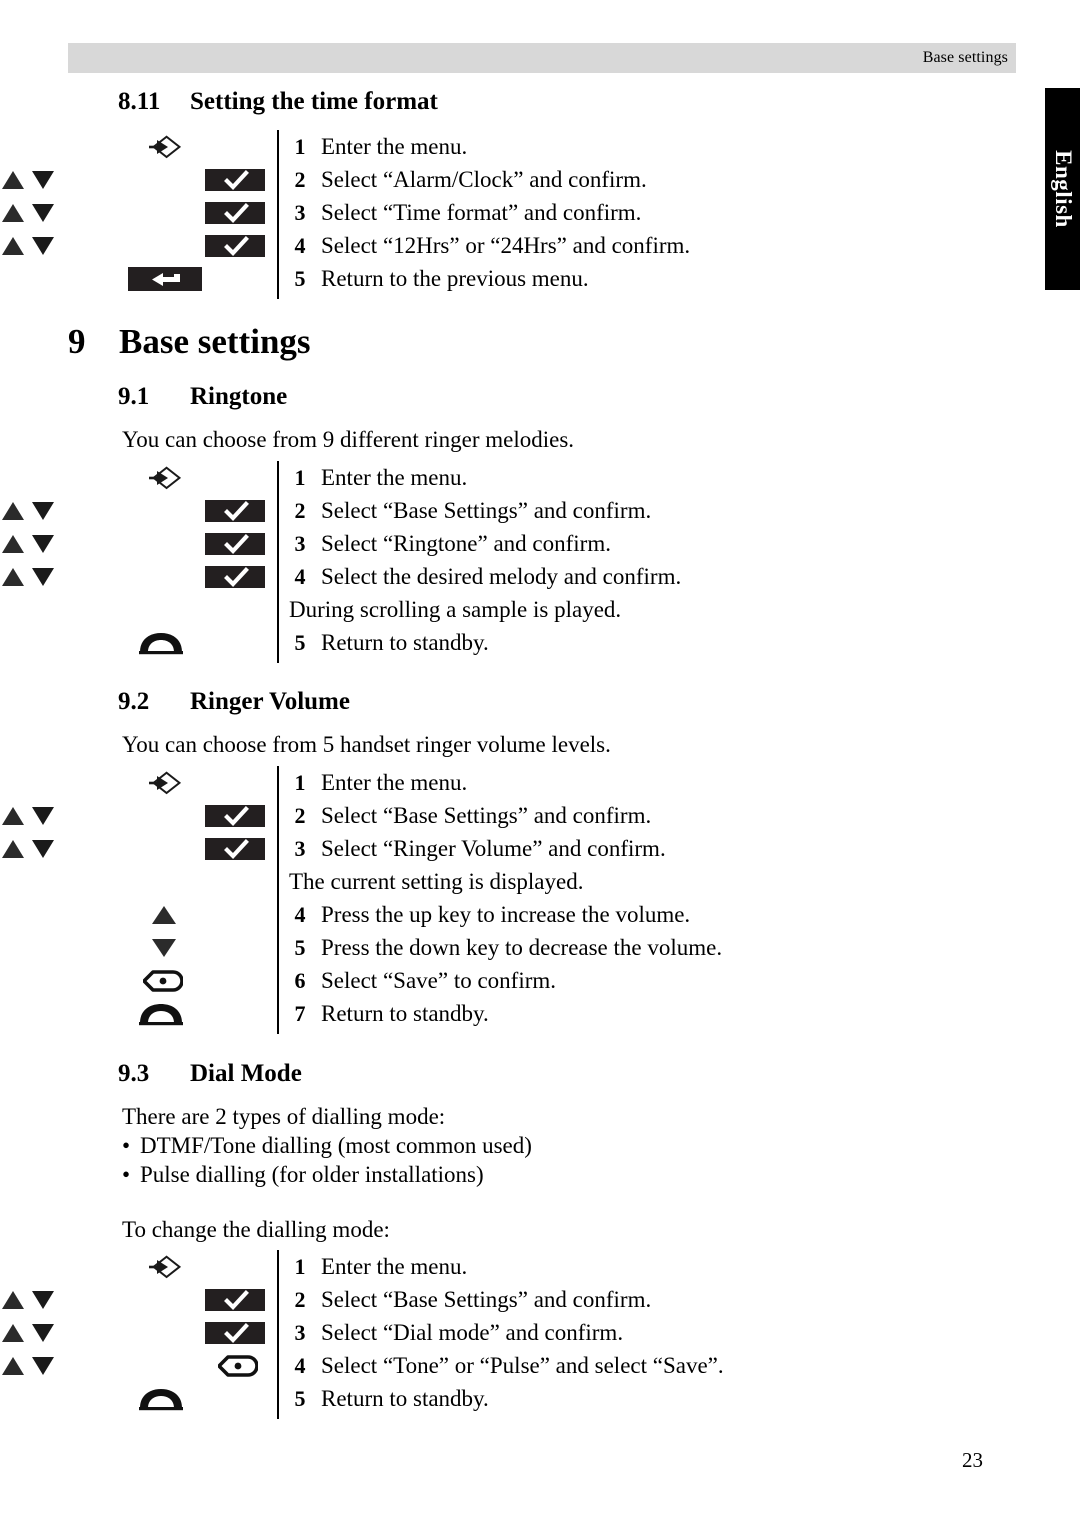 The height and width of the screenshot is (1528, 1080). What do you see at coordinates (439, 980) in the screenshot?
I see `step-text: Select “Save” to confirm.` at bounding box center [439, 980].